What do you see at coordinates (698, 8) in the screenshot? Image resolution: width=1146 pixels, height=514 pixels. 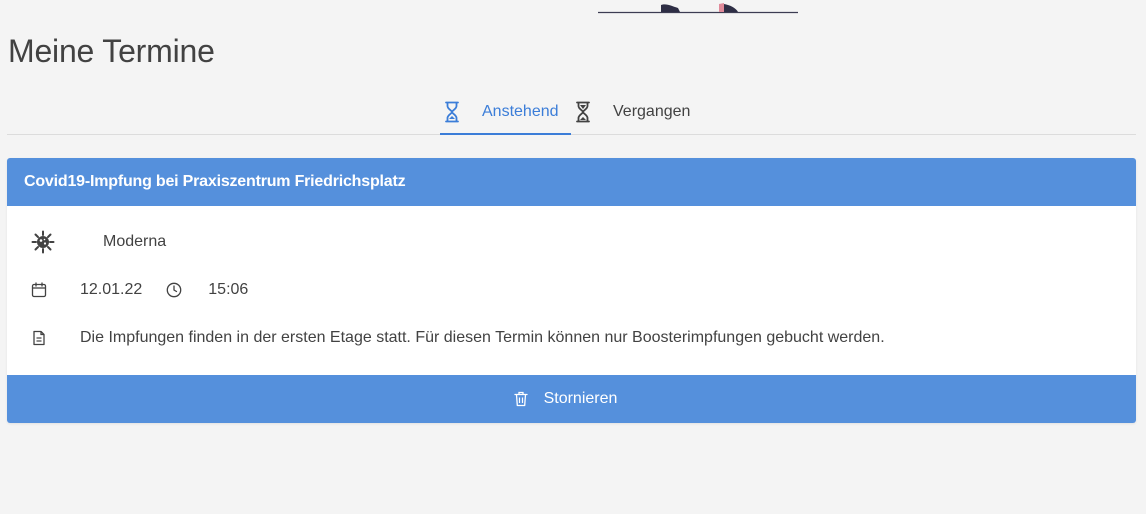 I see `hero-illustration` at bounding box center [698, 8].